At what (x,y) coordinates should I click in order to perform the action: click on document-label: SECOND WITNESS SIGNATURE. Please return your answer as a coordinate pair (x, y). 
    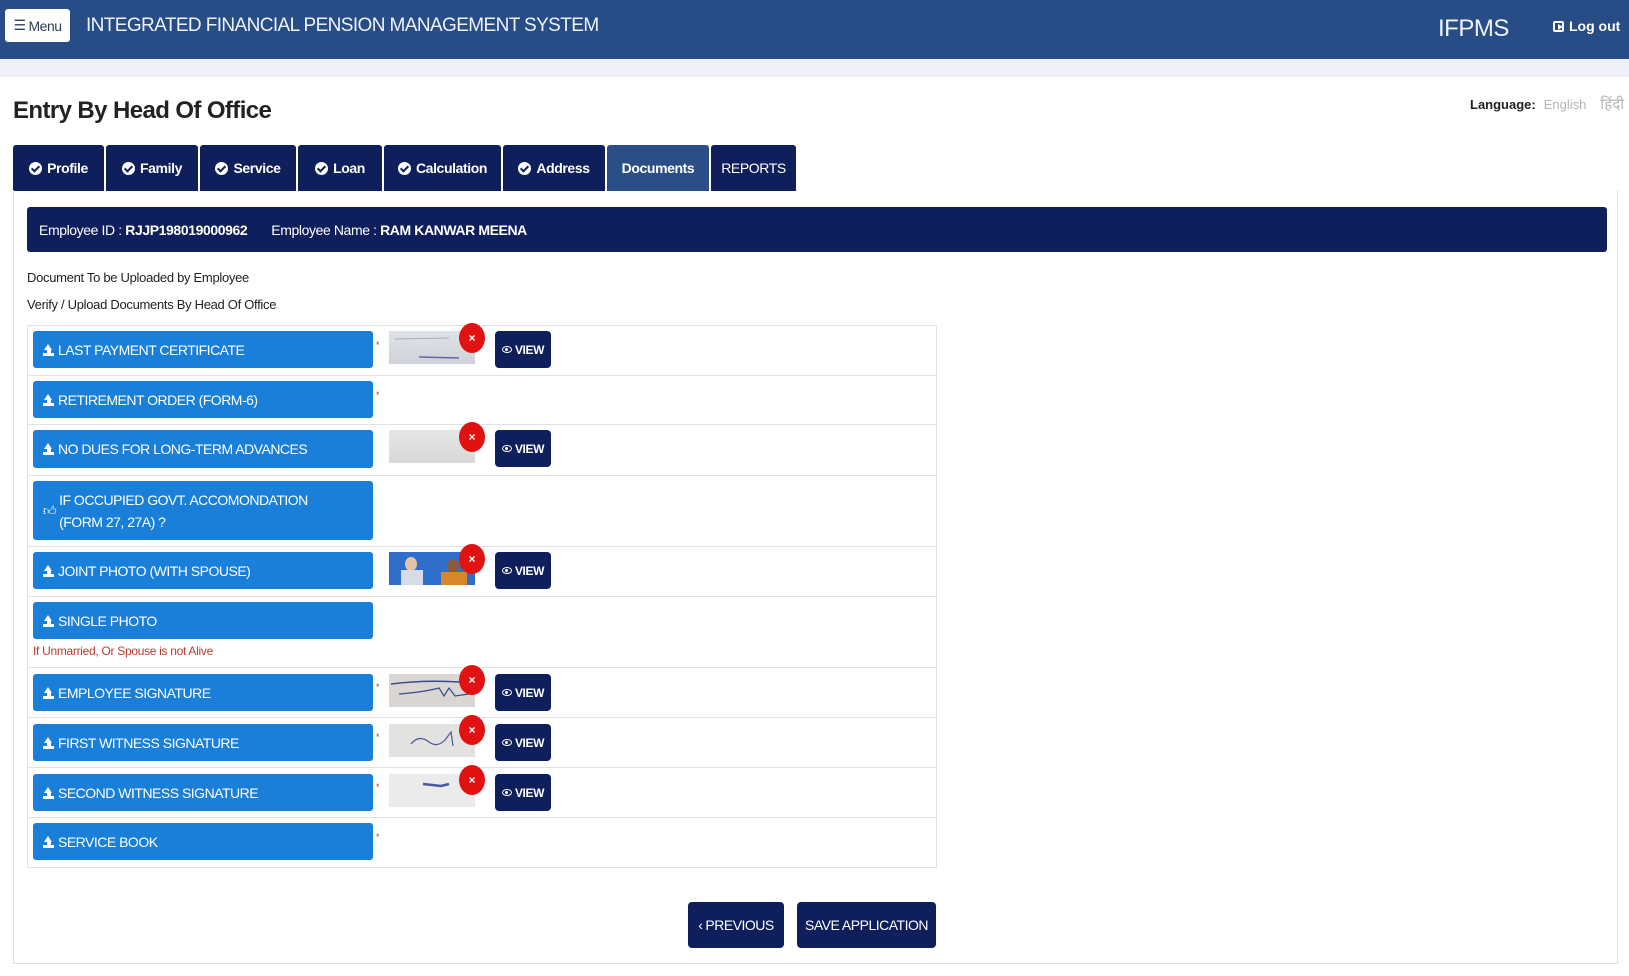
    Looking at the image, I should click on (158, 792).